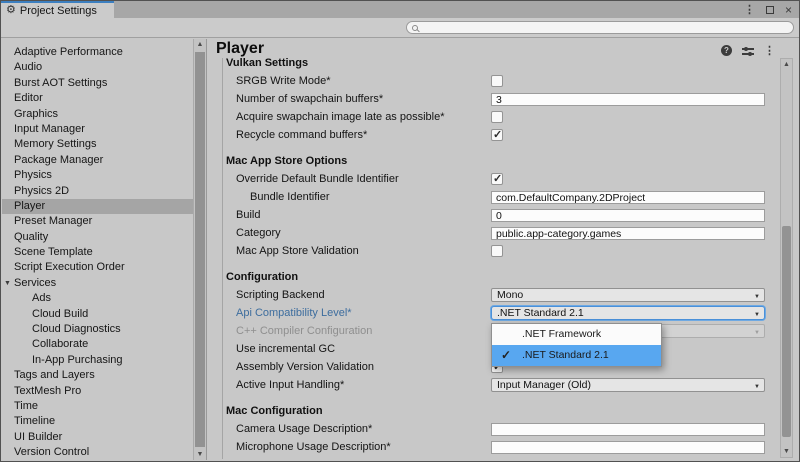  Describe the element at coordinates (97, 267) in the screenshot. I see `sidebar-item-script-execution-order: Script Execution Order` at that location.